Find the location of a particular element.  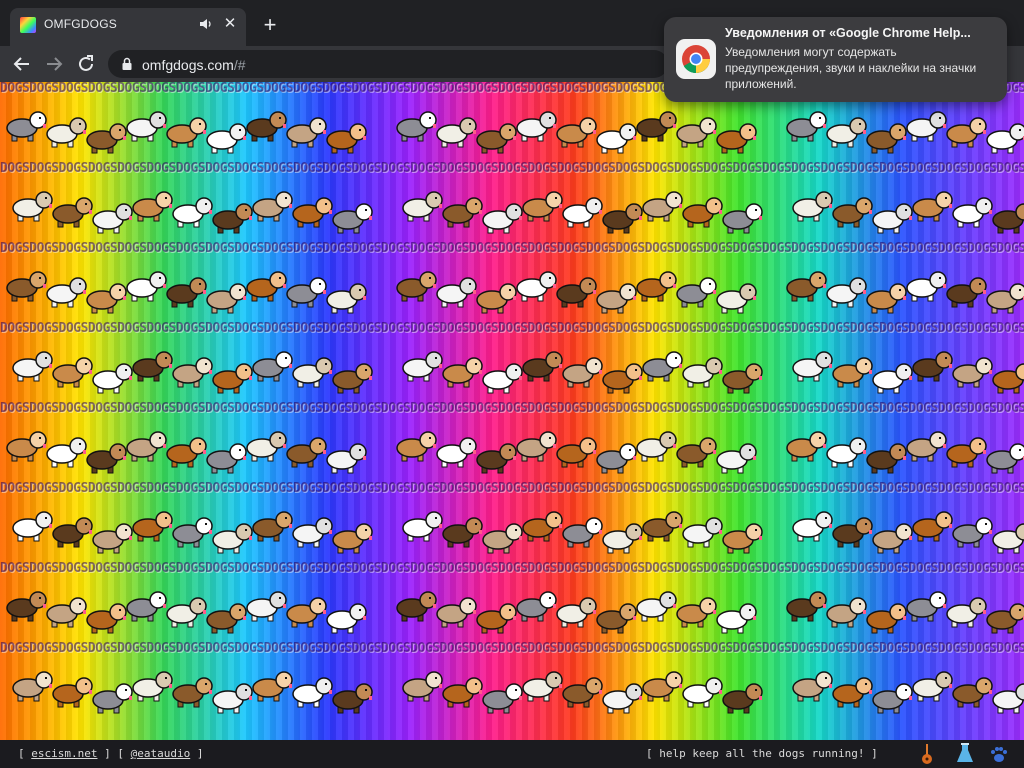

flask-icon is located at coordinates (965, 754).